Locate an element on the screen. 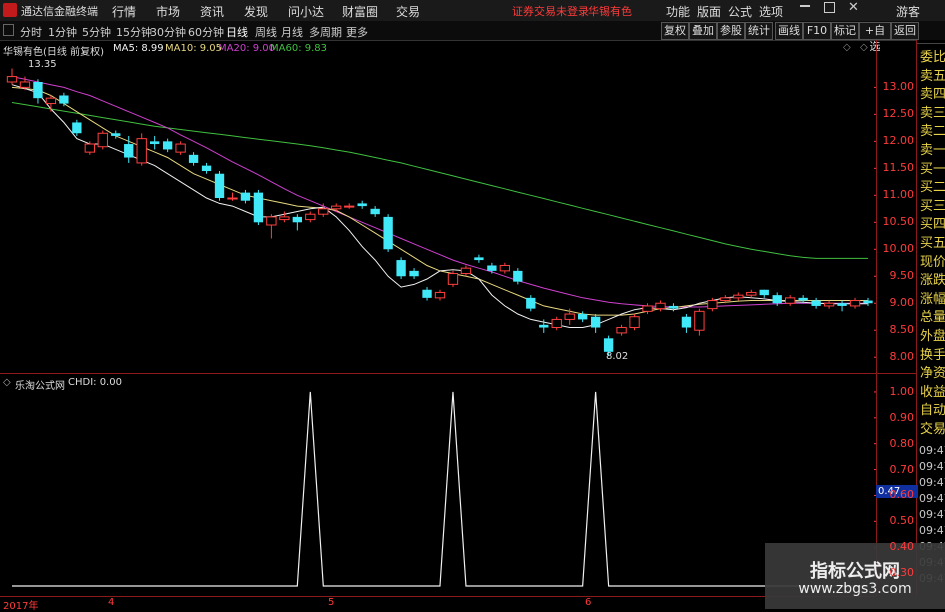  menu-item-options: 选项 is located at coordinates (771, 11).